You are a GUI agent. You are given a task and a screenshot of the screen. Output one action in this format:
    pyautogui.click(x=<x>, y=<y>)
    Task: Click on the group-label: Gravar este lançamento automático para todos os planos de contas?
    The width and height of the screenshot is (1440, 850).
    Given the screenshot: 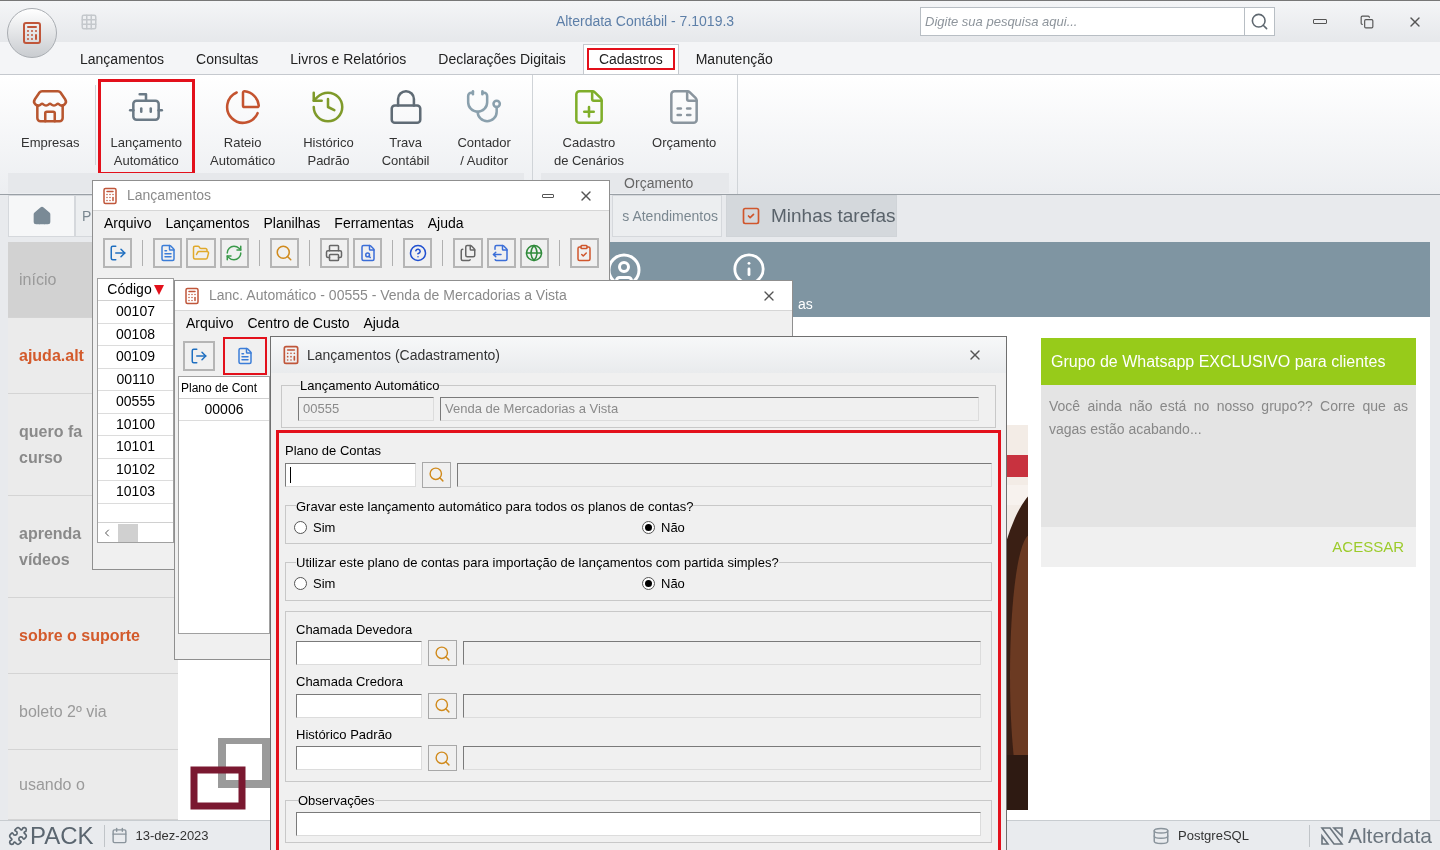 What is the action you would take?
    pyautogui.click(x=495, y=506)
    